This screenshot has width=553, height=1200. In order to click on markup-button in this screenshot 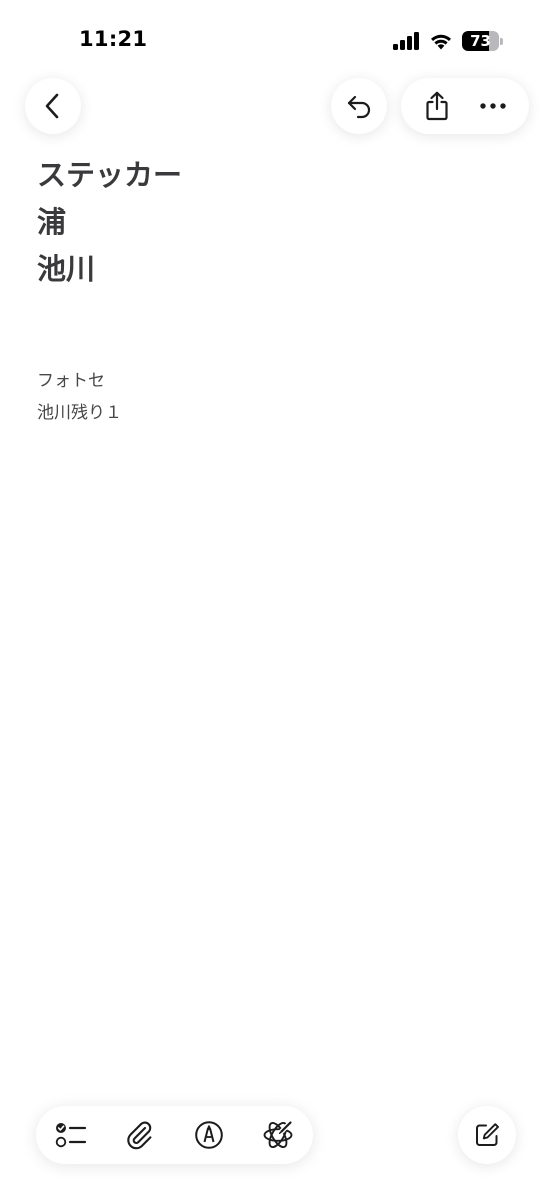, I will do `click(209, 1135)`.